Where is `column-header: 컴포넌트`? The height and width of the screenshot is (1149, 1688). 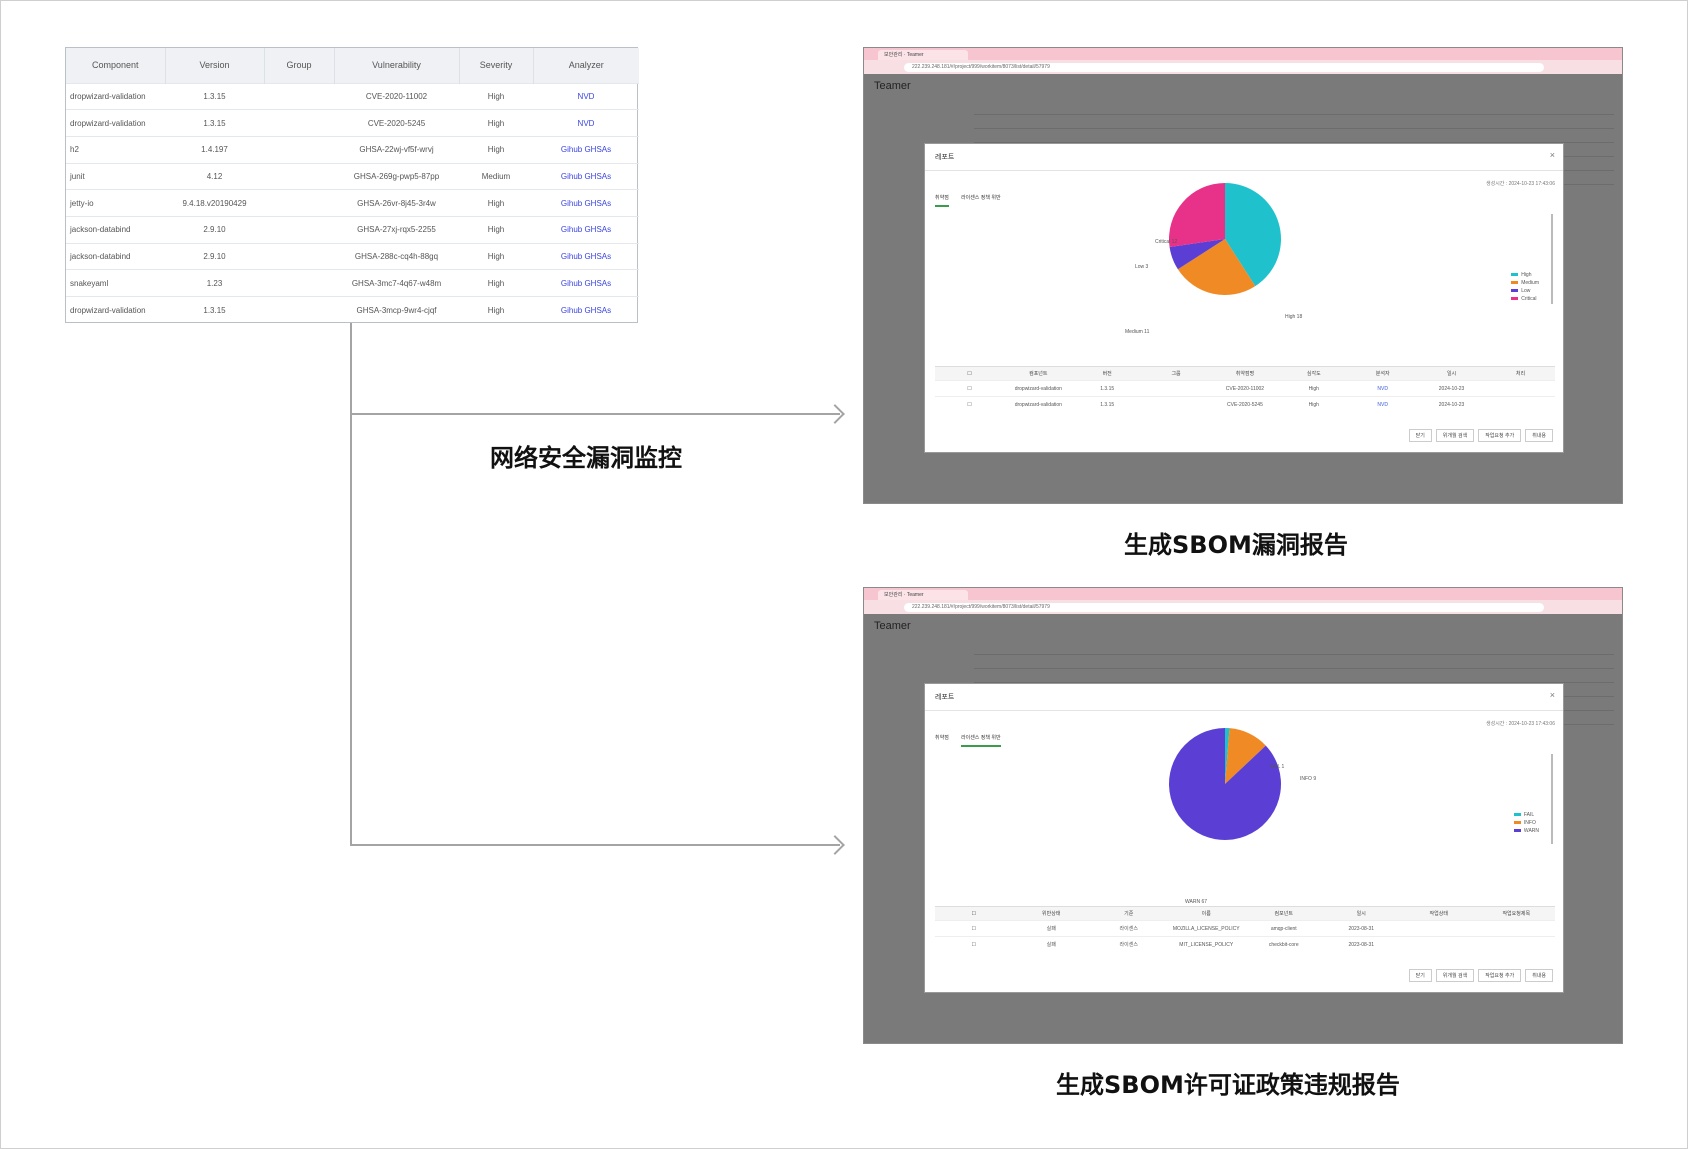 column-header: 컴포넌트 is located at coordinates (1284, 913).